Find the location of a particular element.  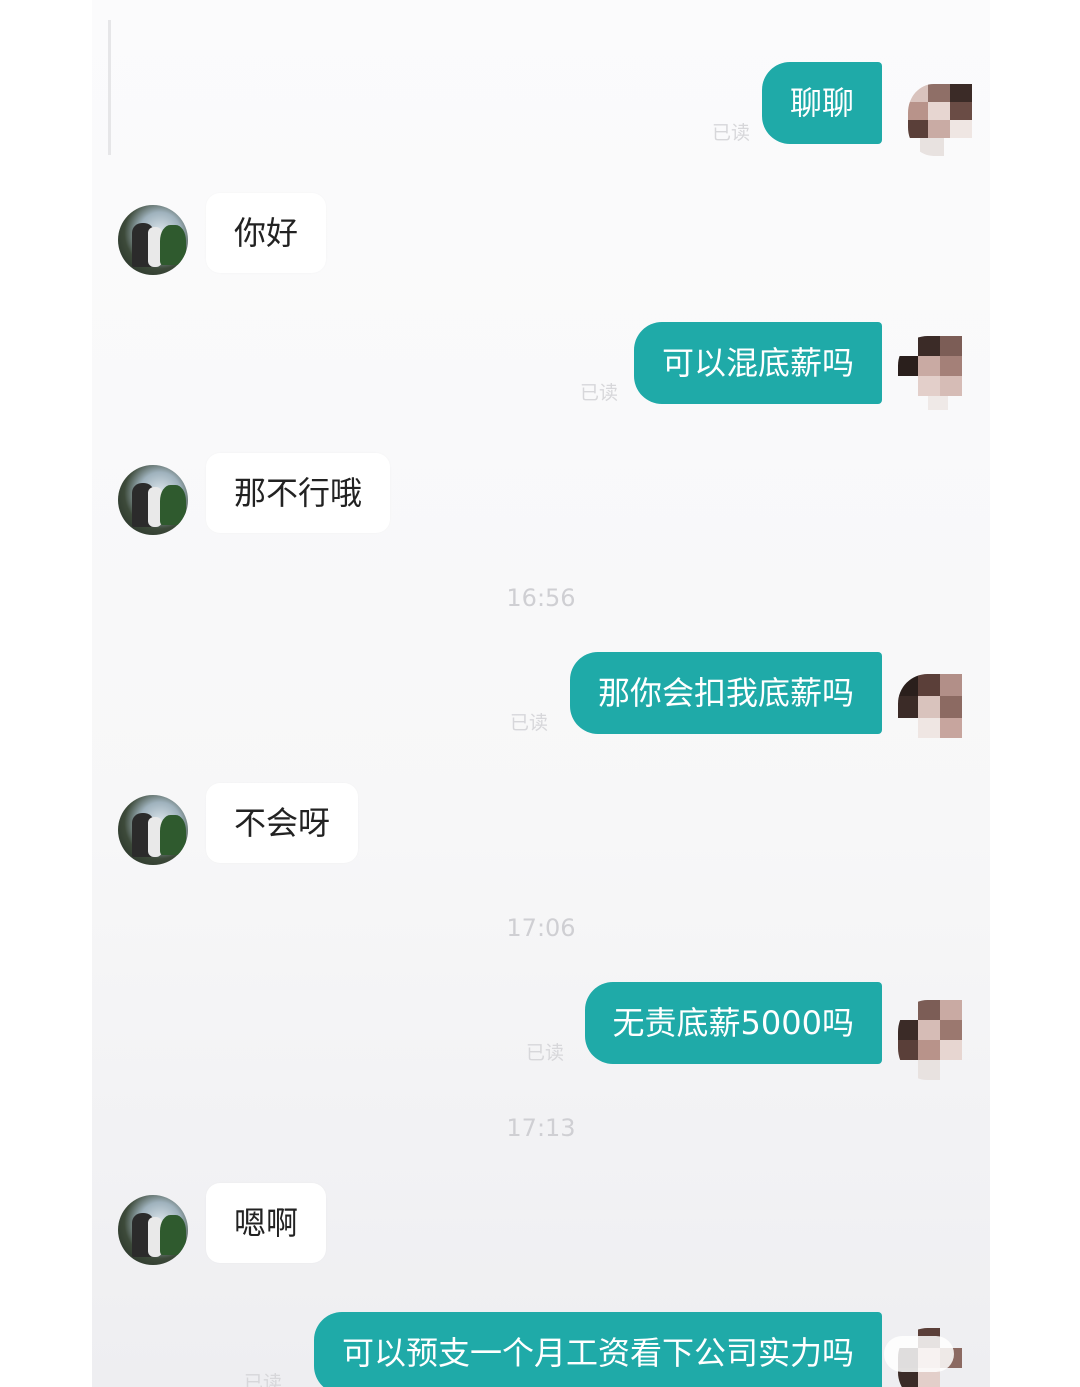

timestamp-divider: 17:13 is located at coordinates (541, 1128).